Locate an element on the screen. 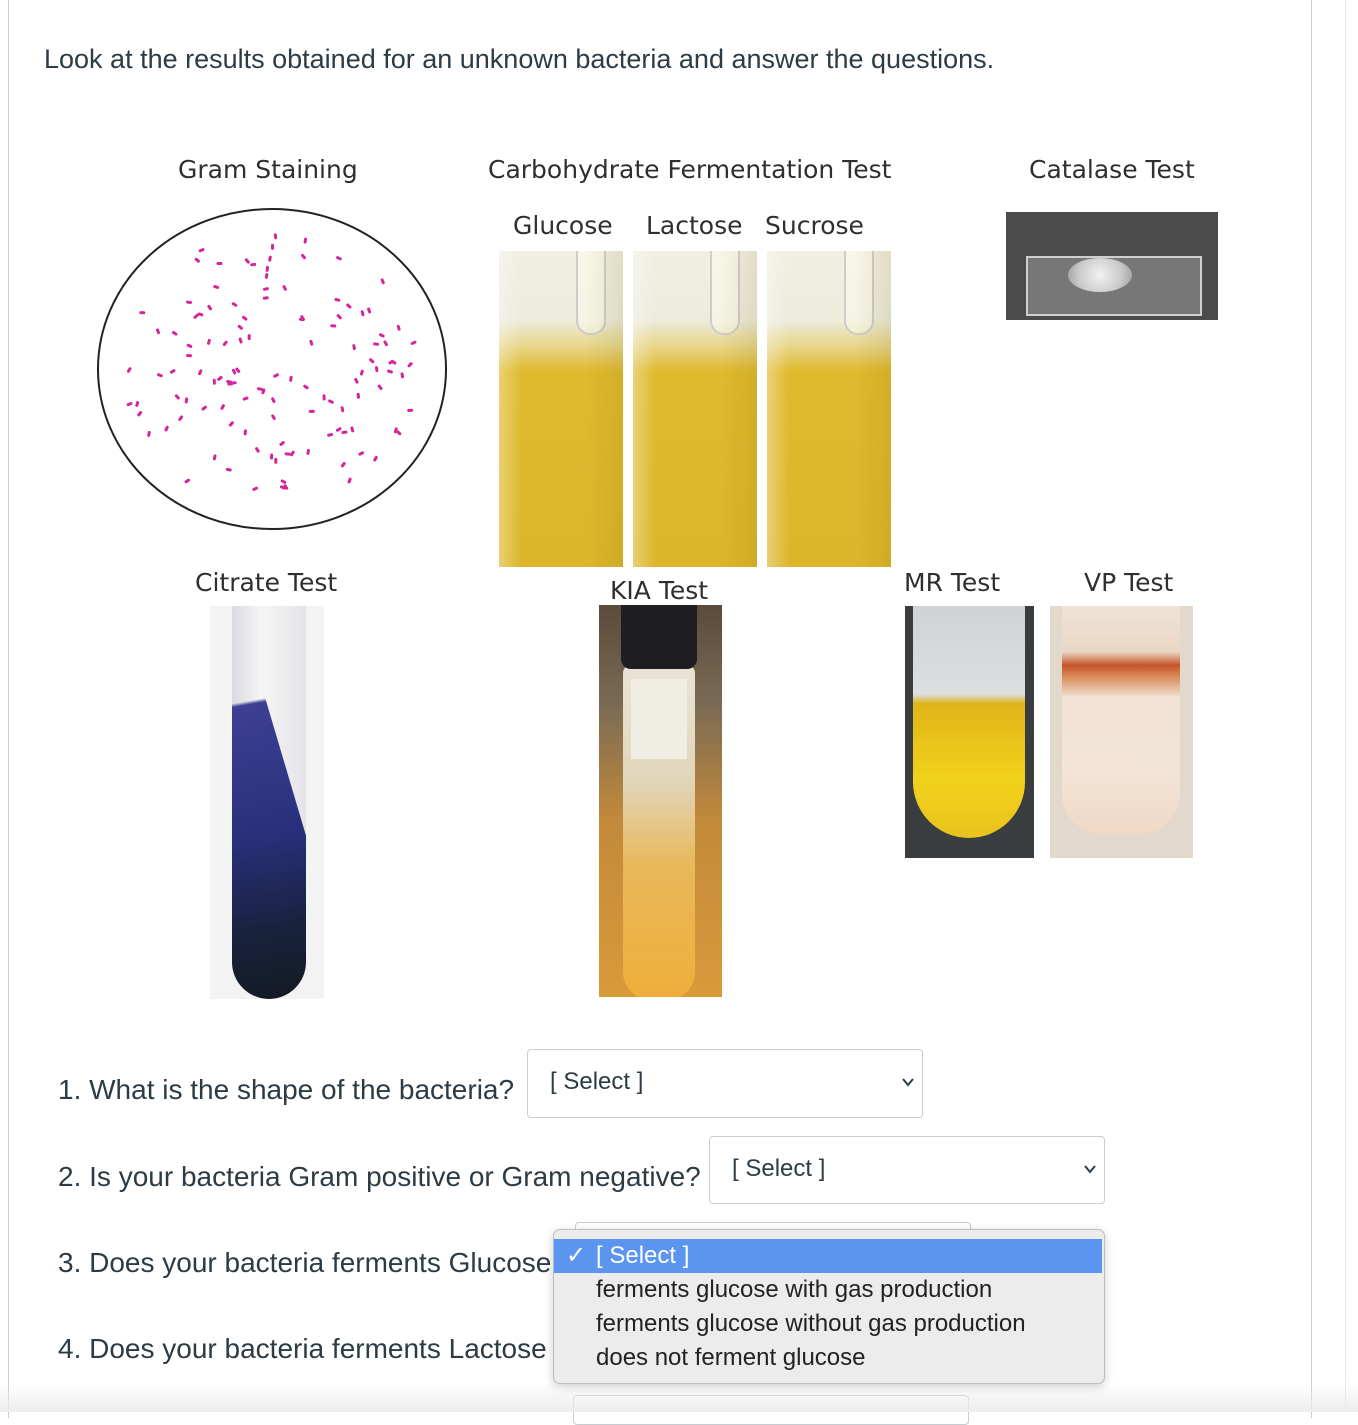 The image size is (1358, 1425). dropdown-option-with-gas: ferments glucose with gas production is located at coordinates (828, 1290).